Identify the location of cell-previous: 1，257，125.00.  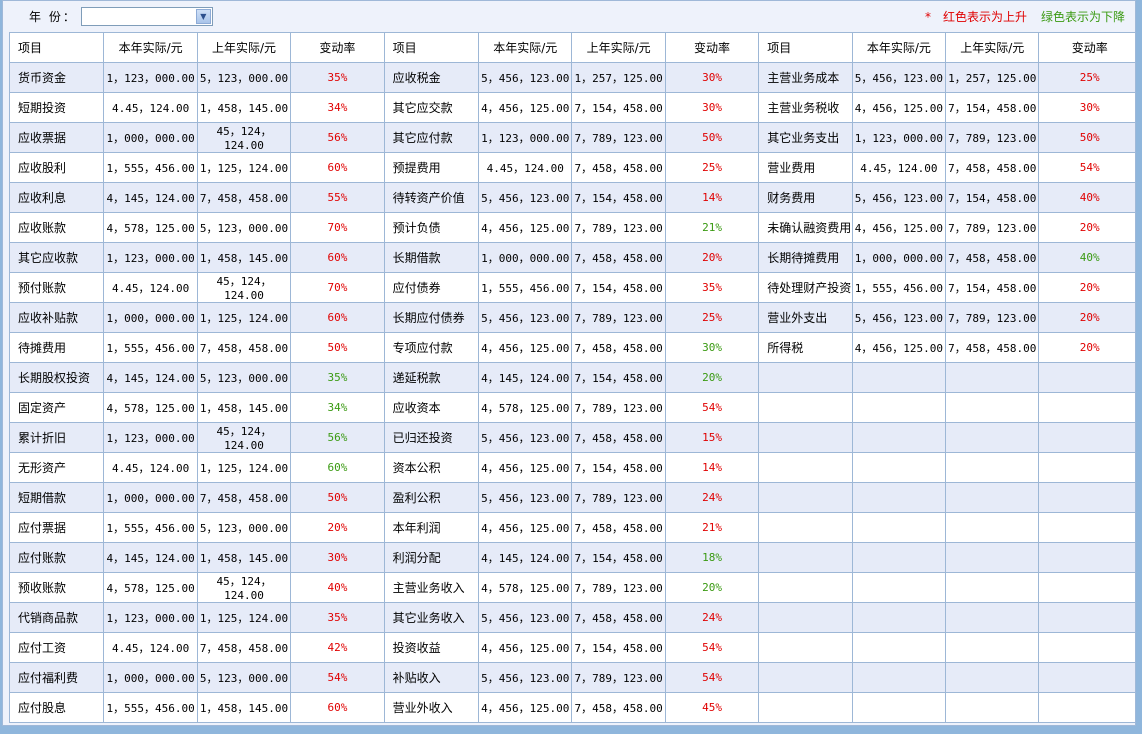
(618, 77).